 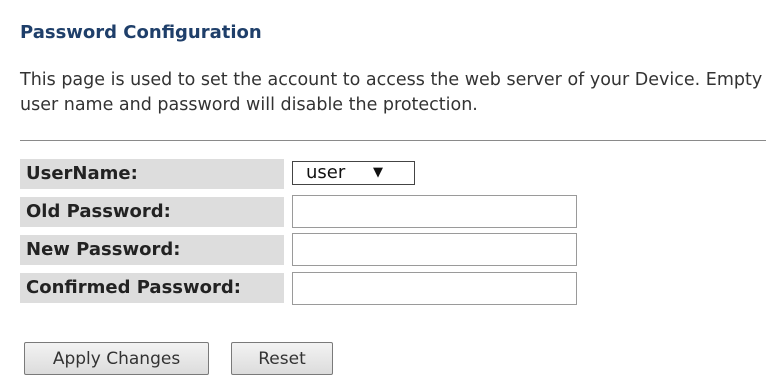 I want to click on old-password-label: Old Password:, so click(x=152, y=212).